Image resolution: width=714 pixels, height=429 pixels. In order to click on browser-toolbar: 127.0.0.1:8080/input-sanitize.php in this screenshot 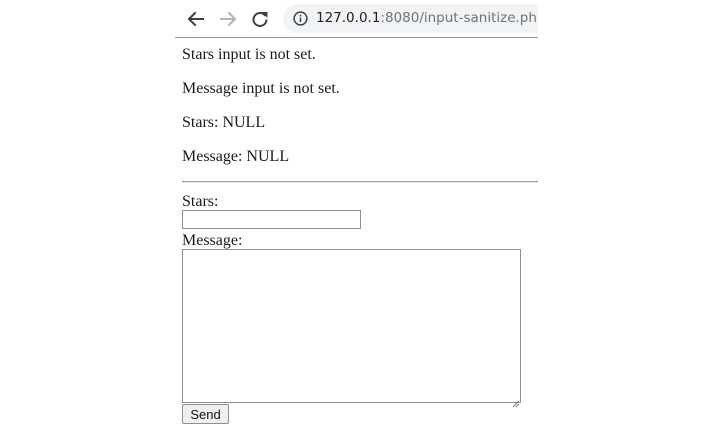, I will do `click(356, 19)`.